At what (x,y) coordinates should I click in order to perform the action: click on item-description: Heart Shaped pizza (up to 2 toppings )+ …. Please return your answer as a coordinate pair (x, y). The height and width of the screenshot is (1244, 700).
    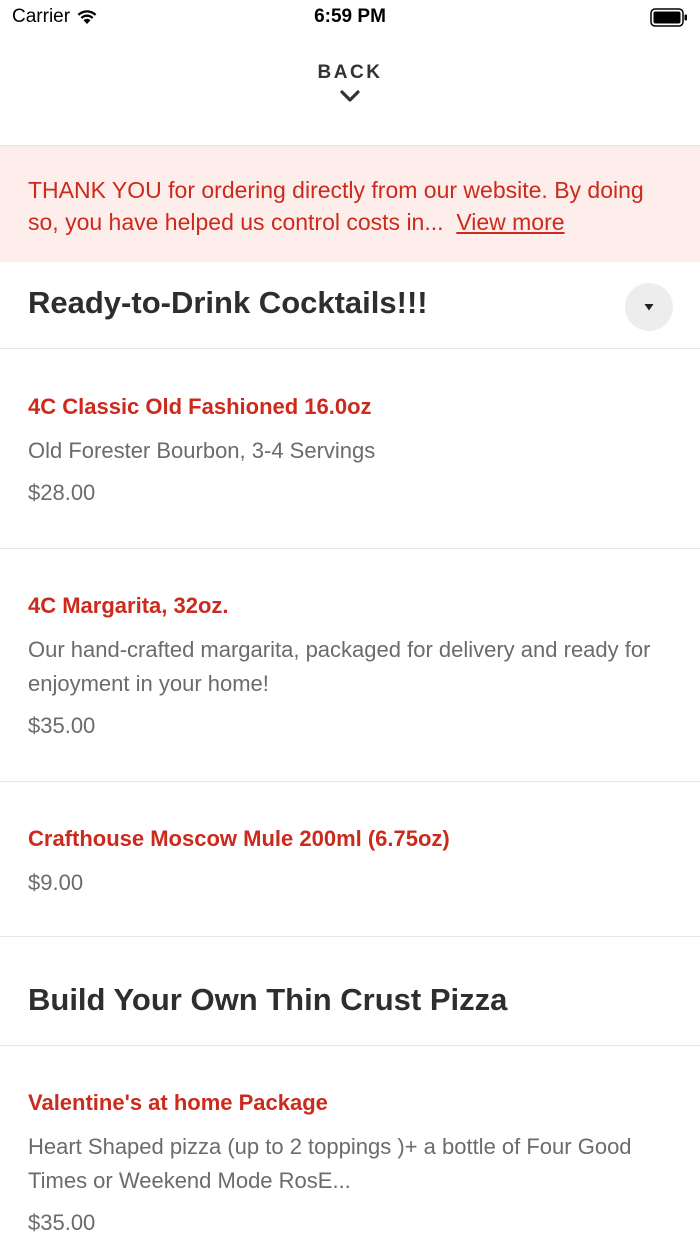
    Looking at the image, I should click on (330, 1163).